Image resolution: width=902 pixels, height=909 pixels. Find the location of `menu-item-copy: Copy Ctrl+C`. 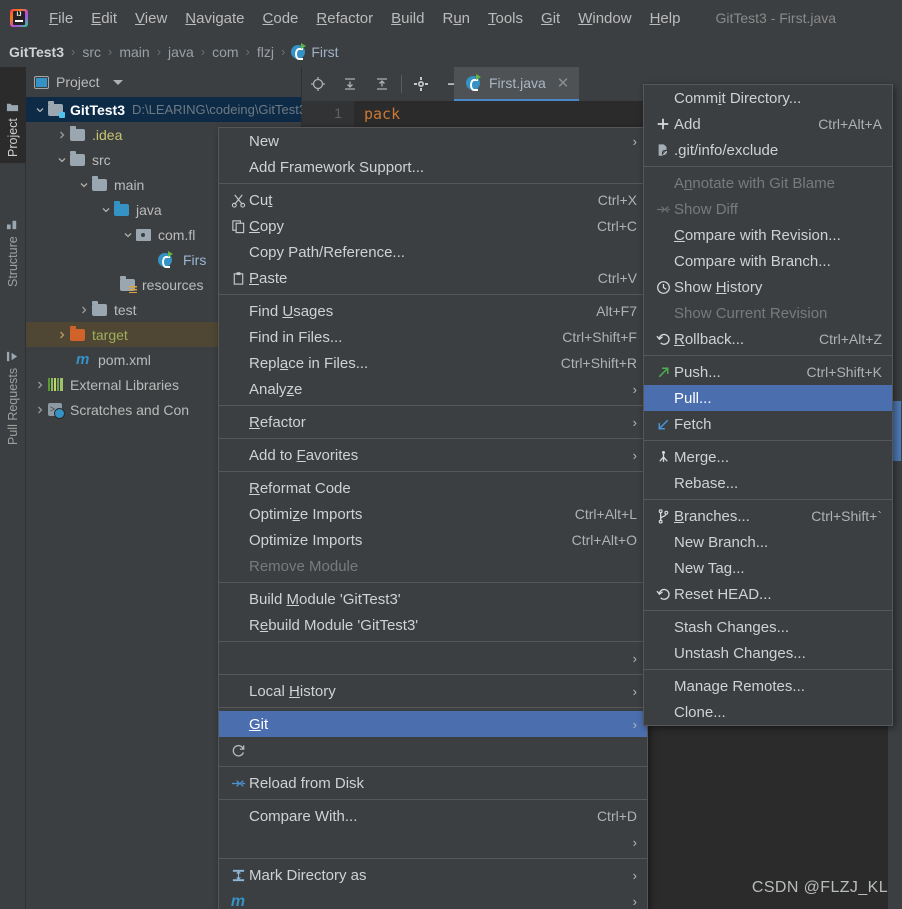

menu-item-copy: Copy Ctrl+C is located at coordinates (433, 226).